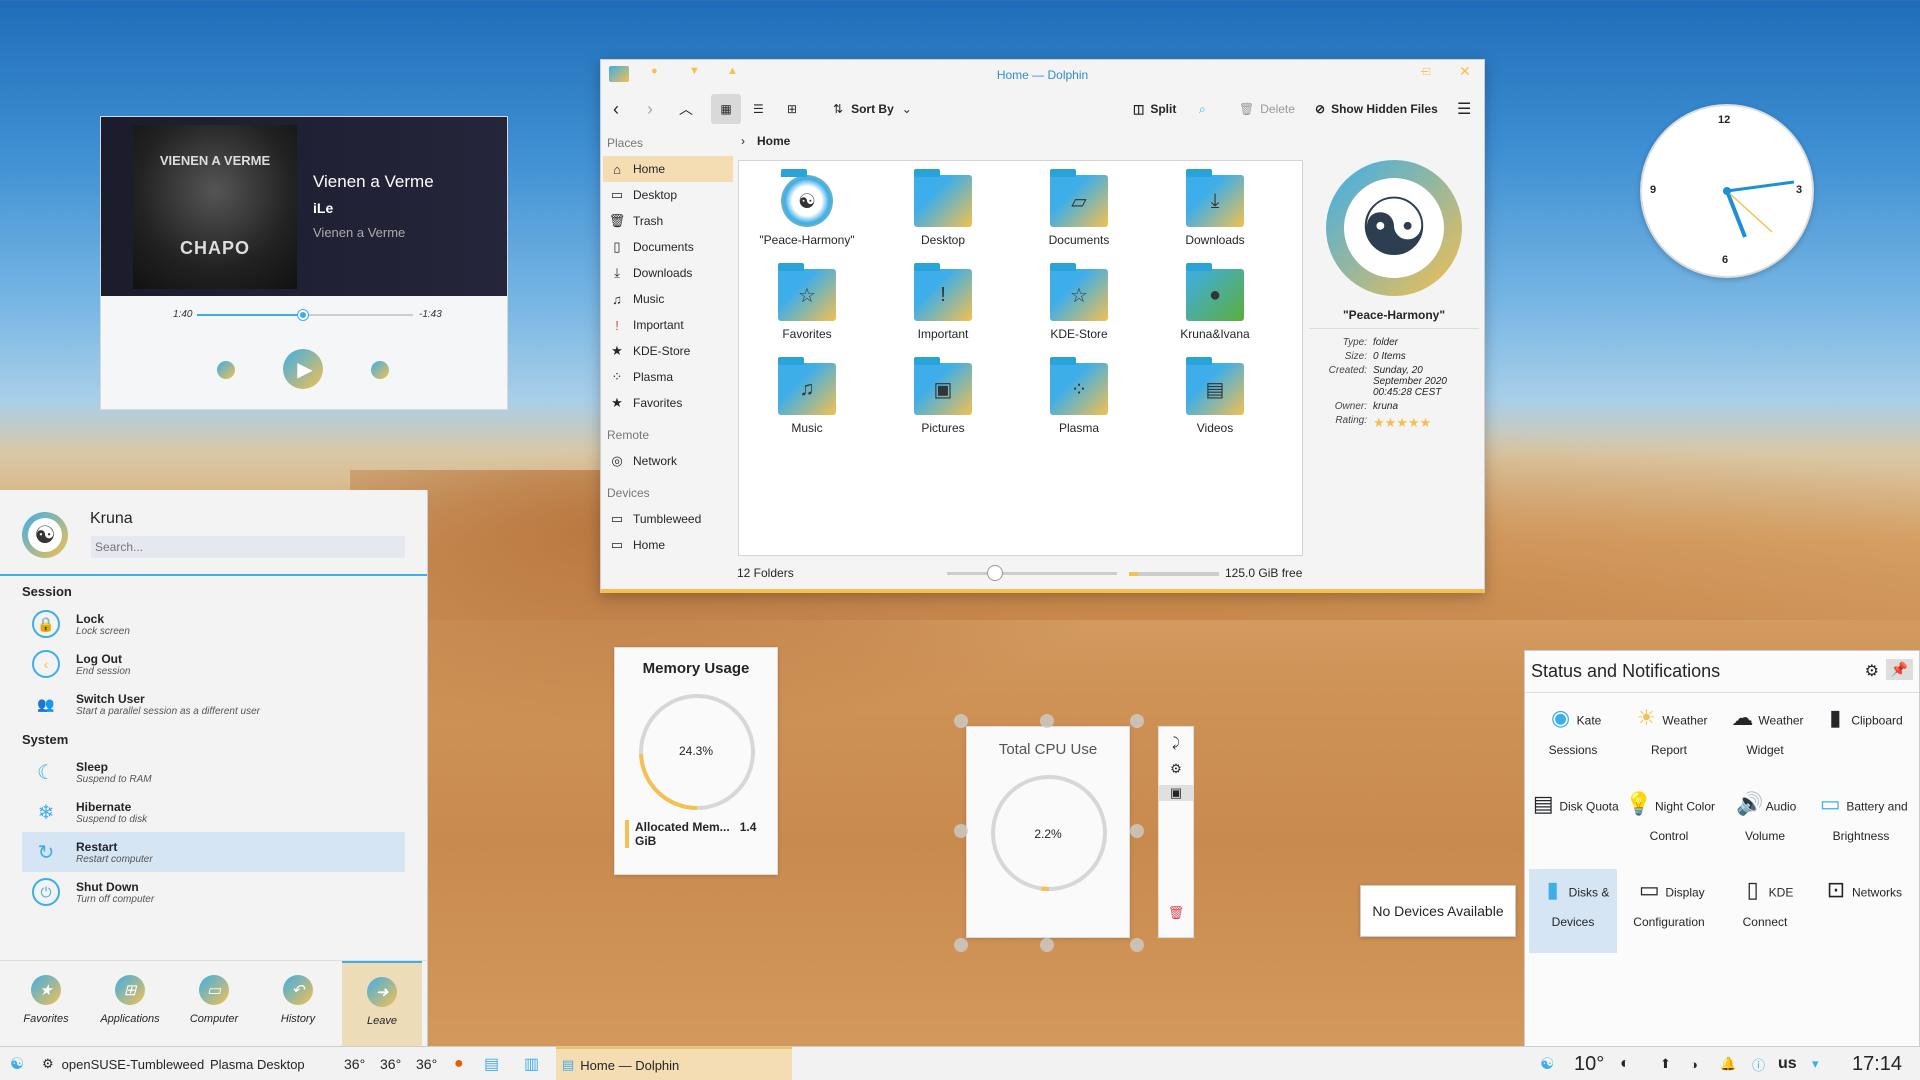 This screenshot has height=1080, width=1920. I want to click on tray-display-configuration: ▭ Display Configuration, so click(1669, 901).